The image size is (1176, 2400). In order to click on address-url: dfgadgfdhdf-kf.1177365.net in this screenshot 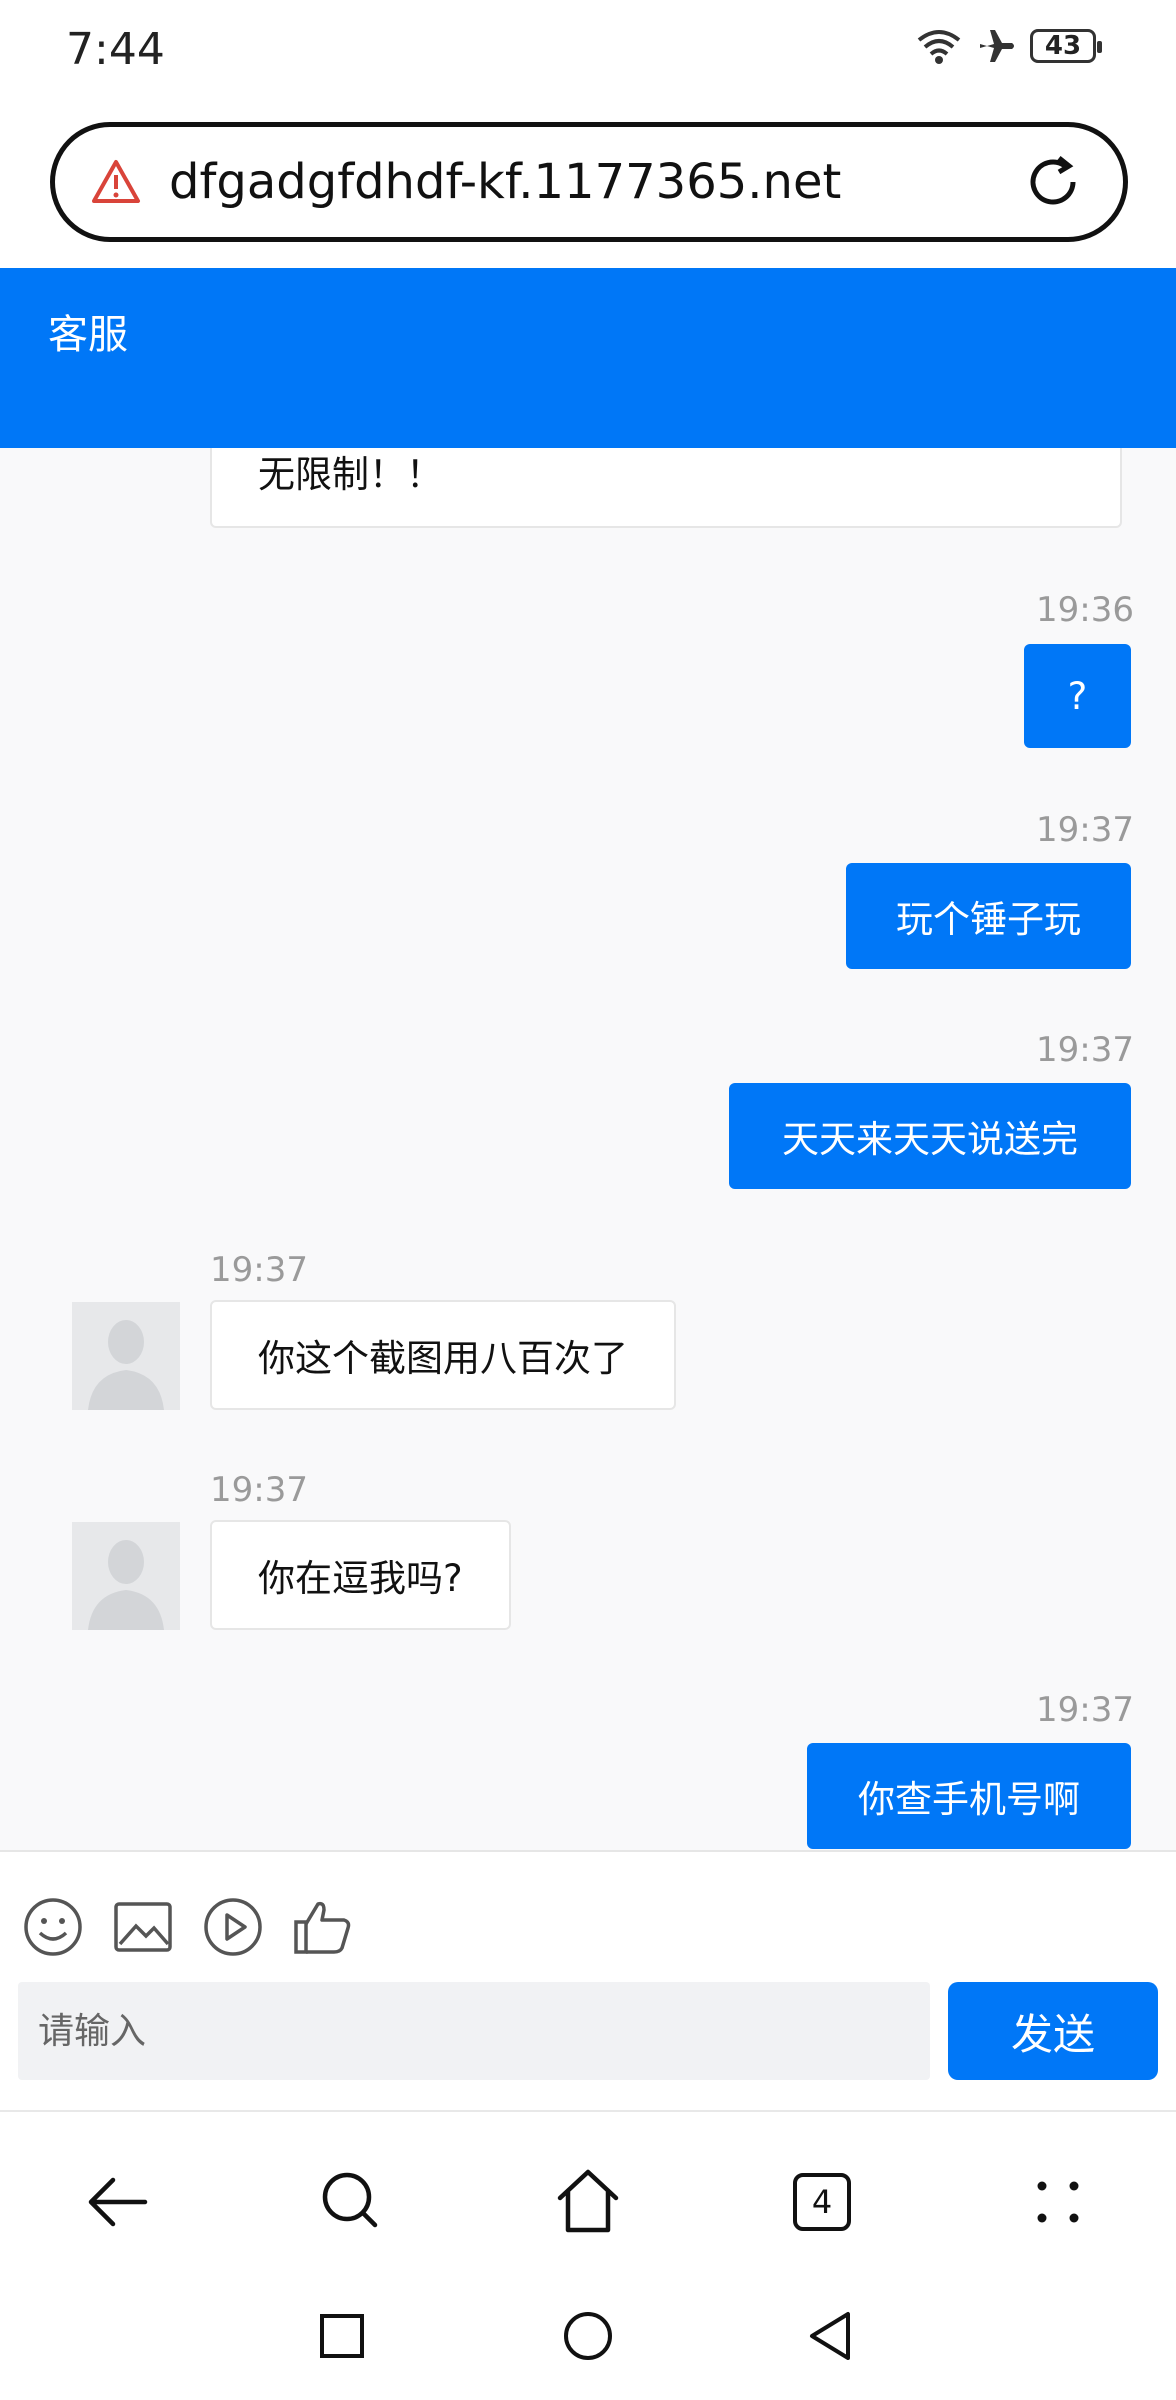, I will do `click(595, 182)`.